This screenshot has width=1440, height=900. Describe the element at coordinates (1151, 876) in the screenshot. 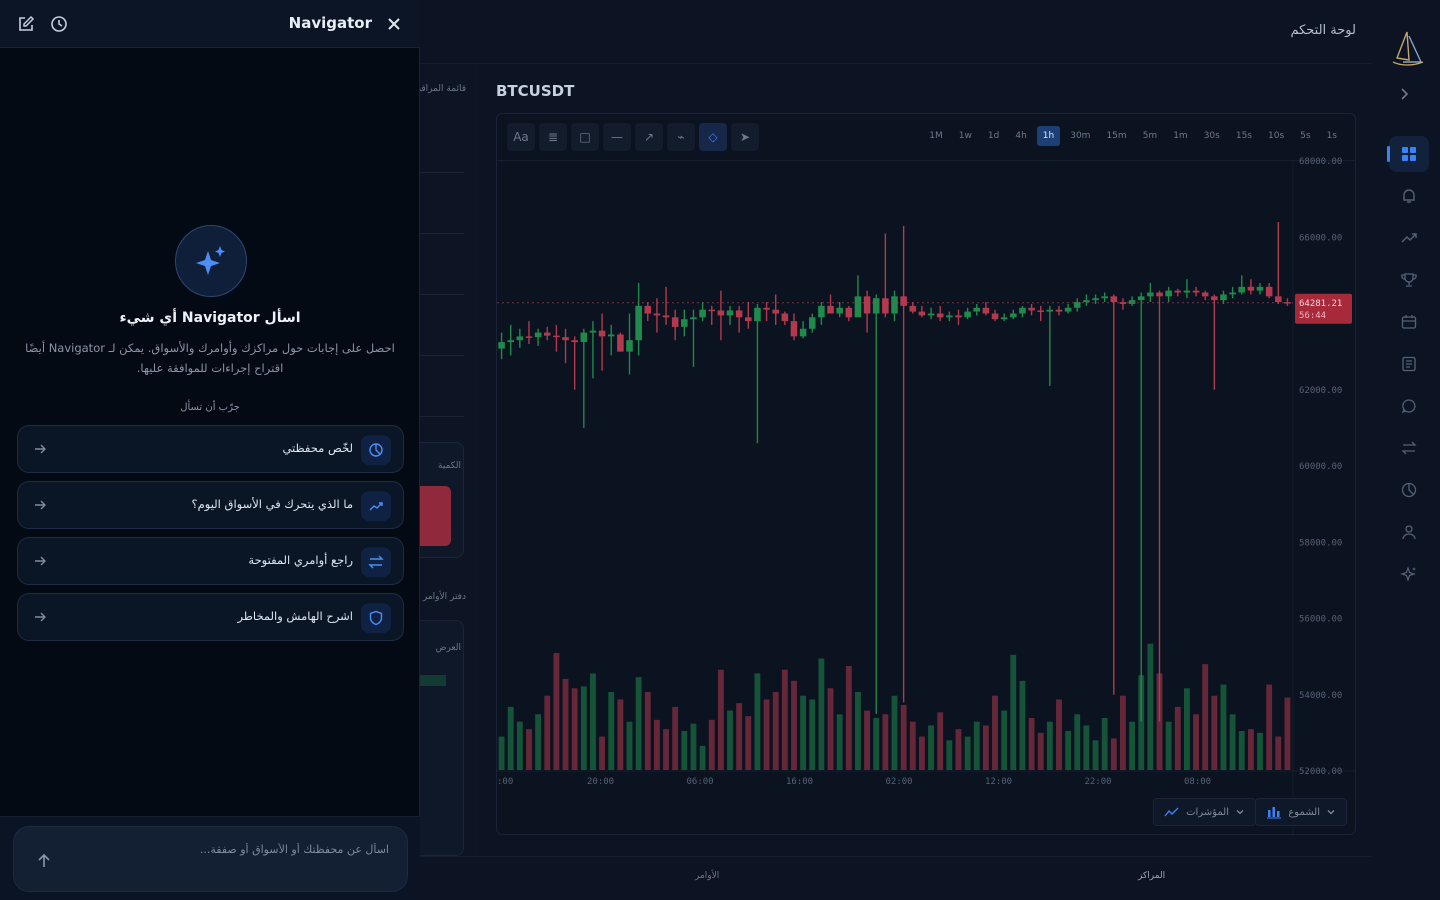

I see `tab-positions: المراكز` at that location.